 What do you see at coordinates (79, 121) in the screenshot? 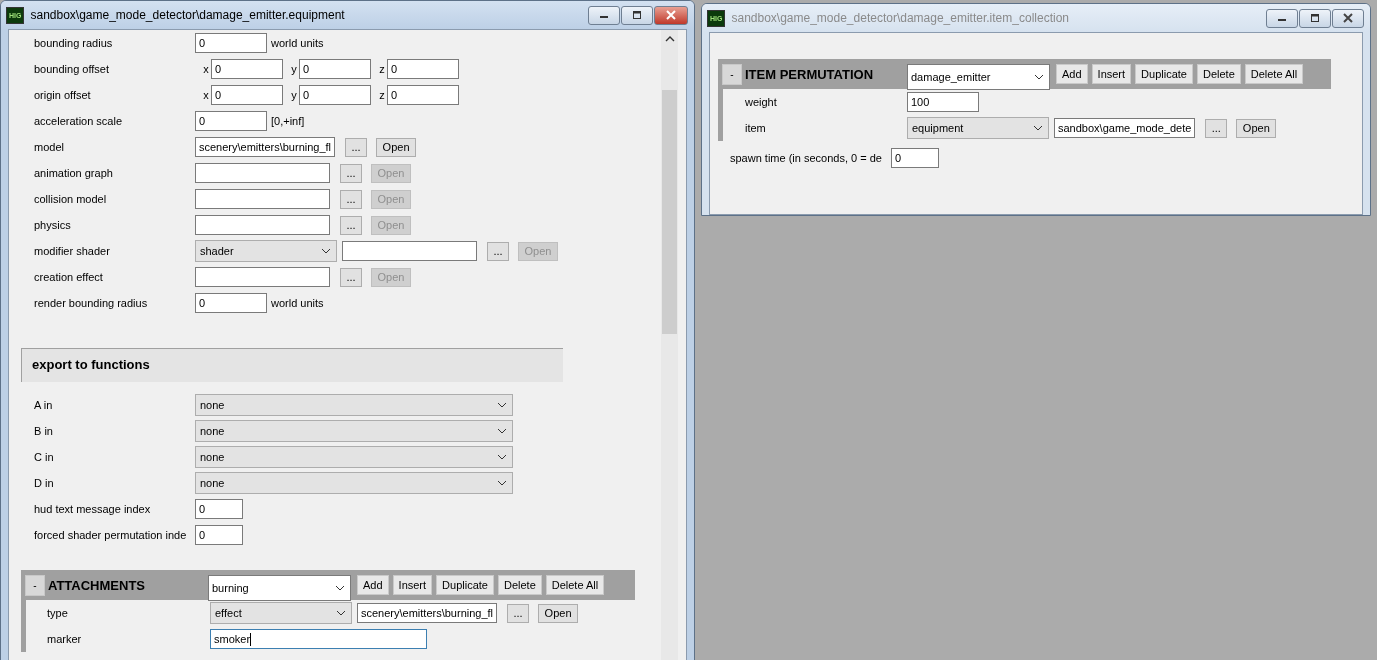
I see `field-label: acceleration scale` at bounding box center [79, 121].